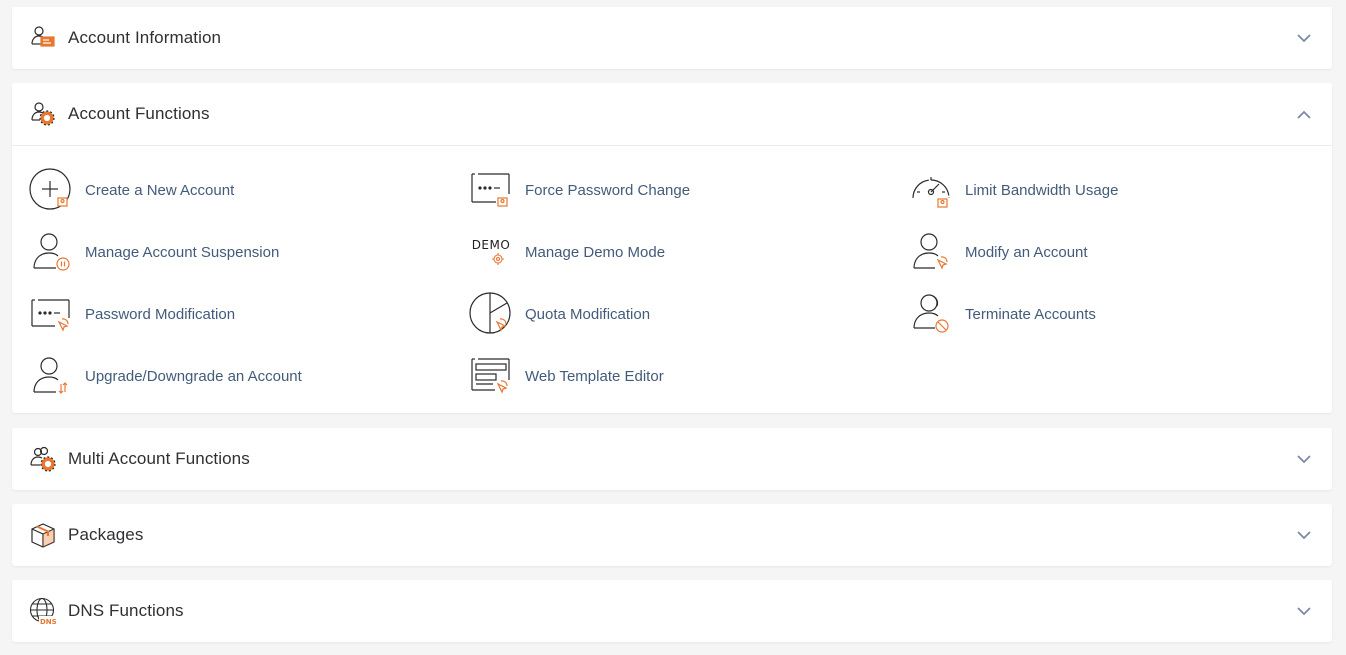 Image resolution: width=1346 pixels, height=655 pixels. I want to click on limit-bandwidth-usage-link: Limit Bandwidth Usage, so click(1013, 190).